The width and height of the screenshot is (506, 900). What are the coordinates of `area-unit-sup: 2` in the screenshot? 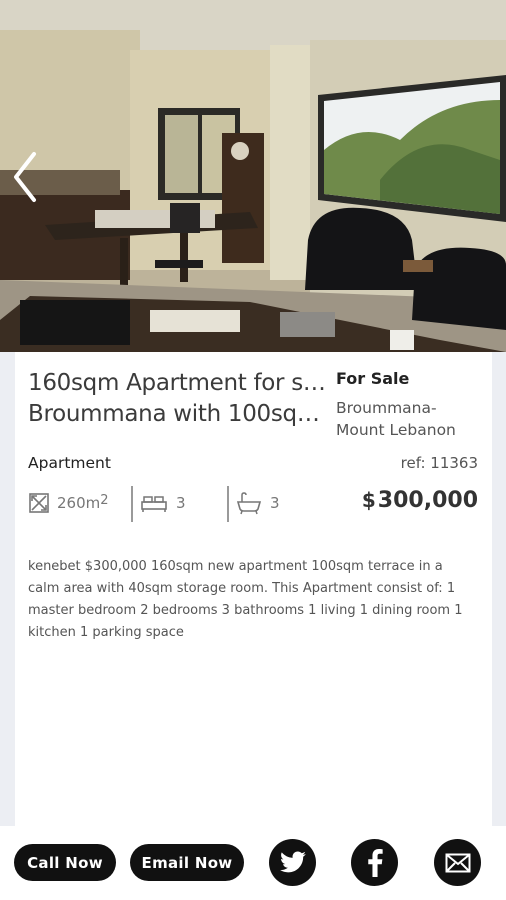 It's located at (104, 500).